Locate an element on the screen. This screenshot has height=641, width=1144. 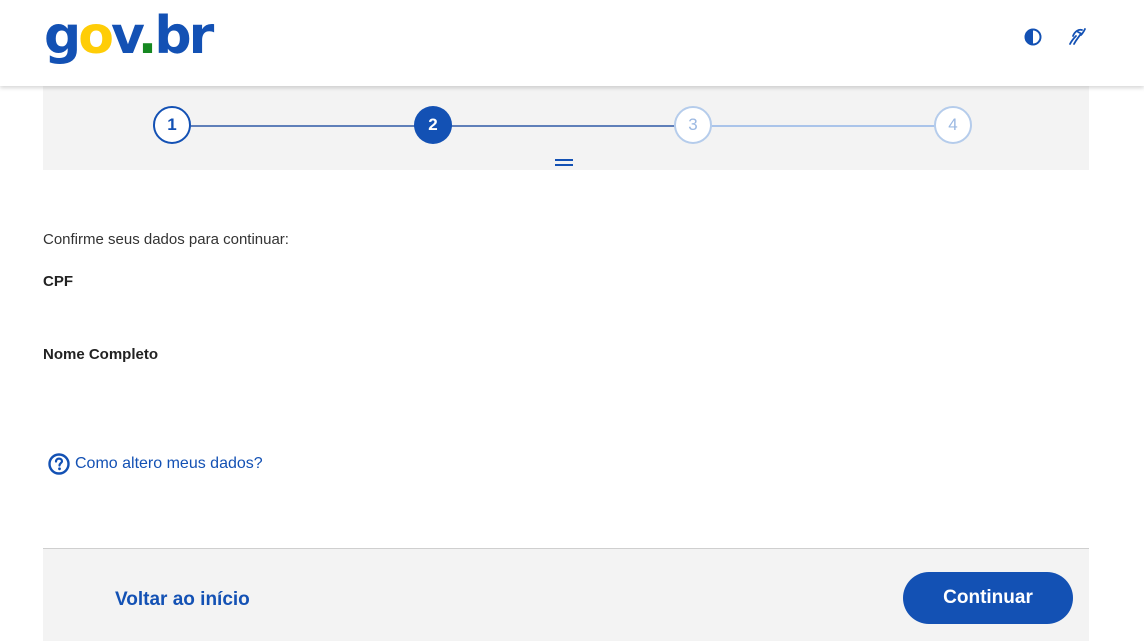
logo-letter-r: r is located at coordinates (201, 36).